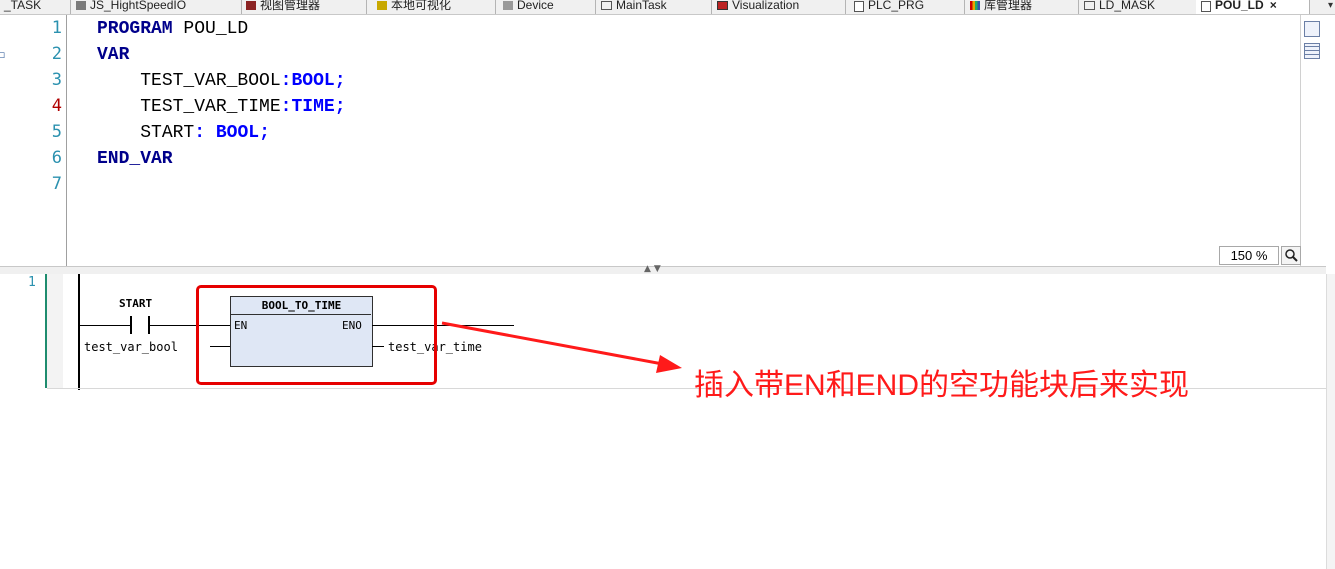 This screenshot has width=1335, height=569. I want to click on code-line-3: TEST_VAR_BOOL:BOOL;, so click(221, 81).